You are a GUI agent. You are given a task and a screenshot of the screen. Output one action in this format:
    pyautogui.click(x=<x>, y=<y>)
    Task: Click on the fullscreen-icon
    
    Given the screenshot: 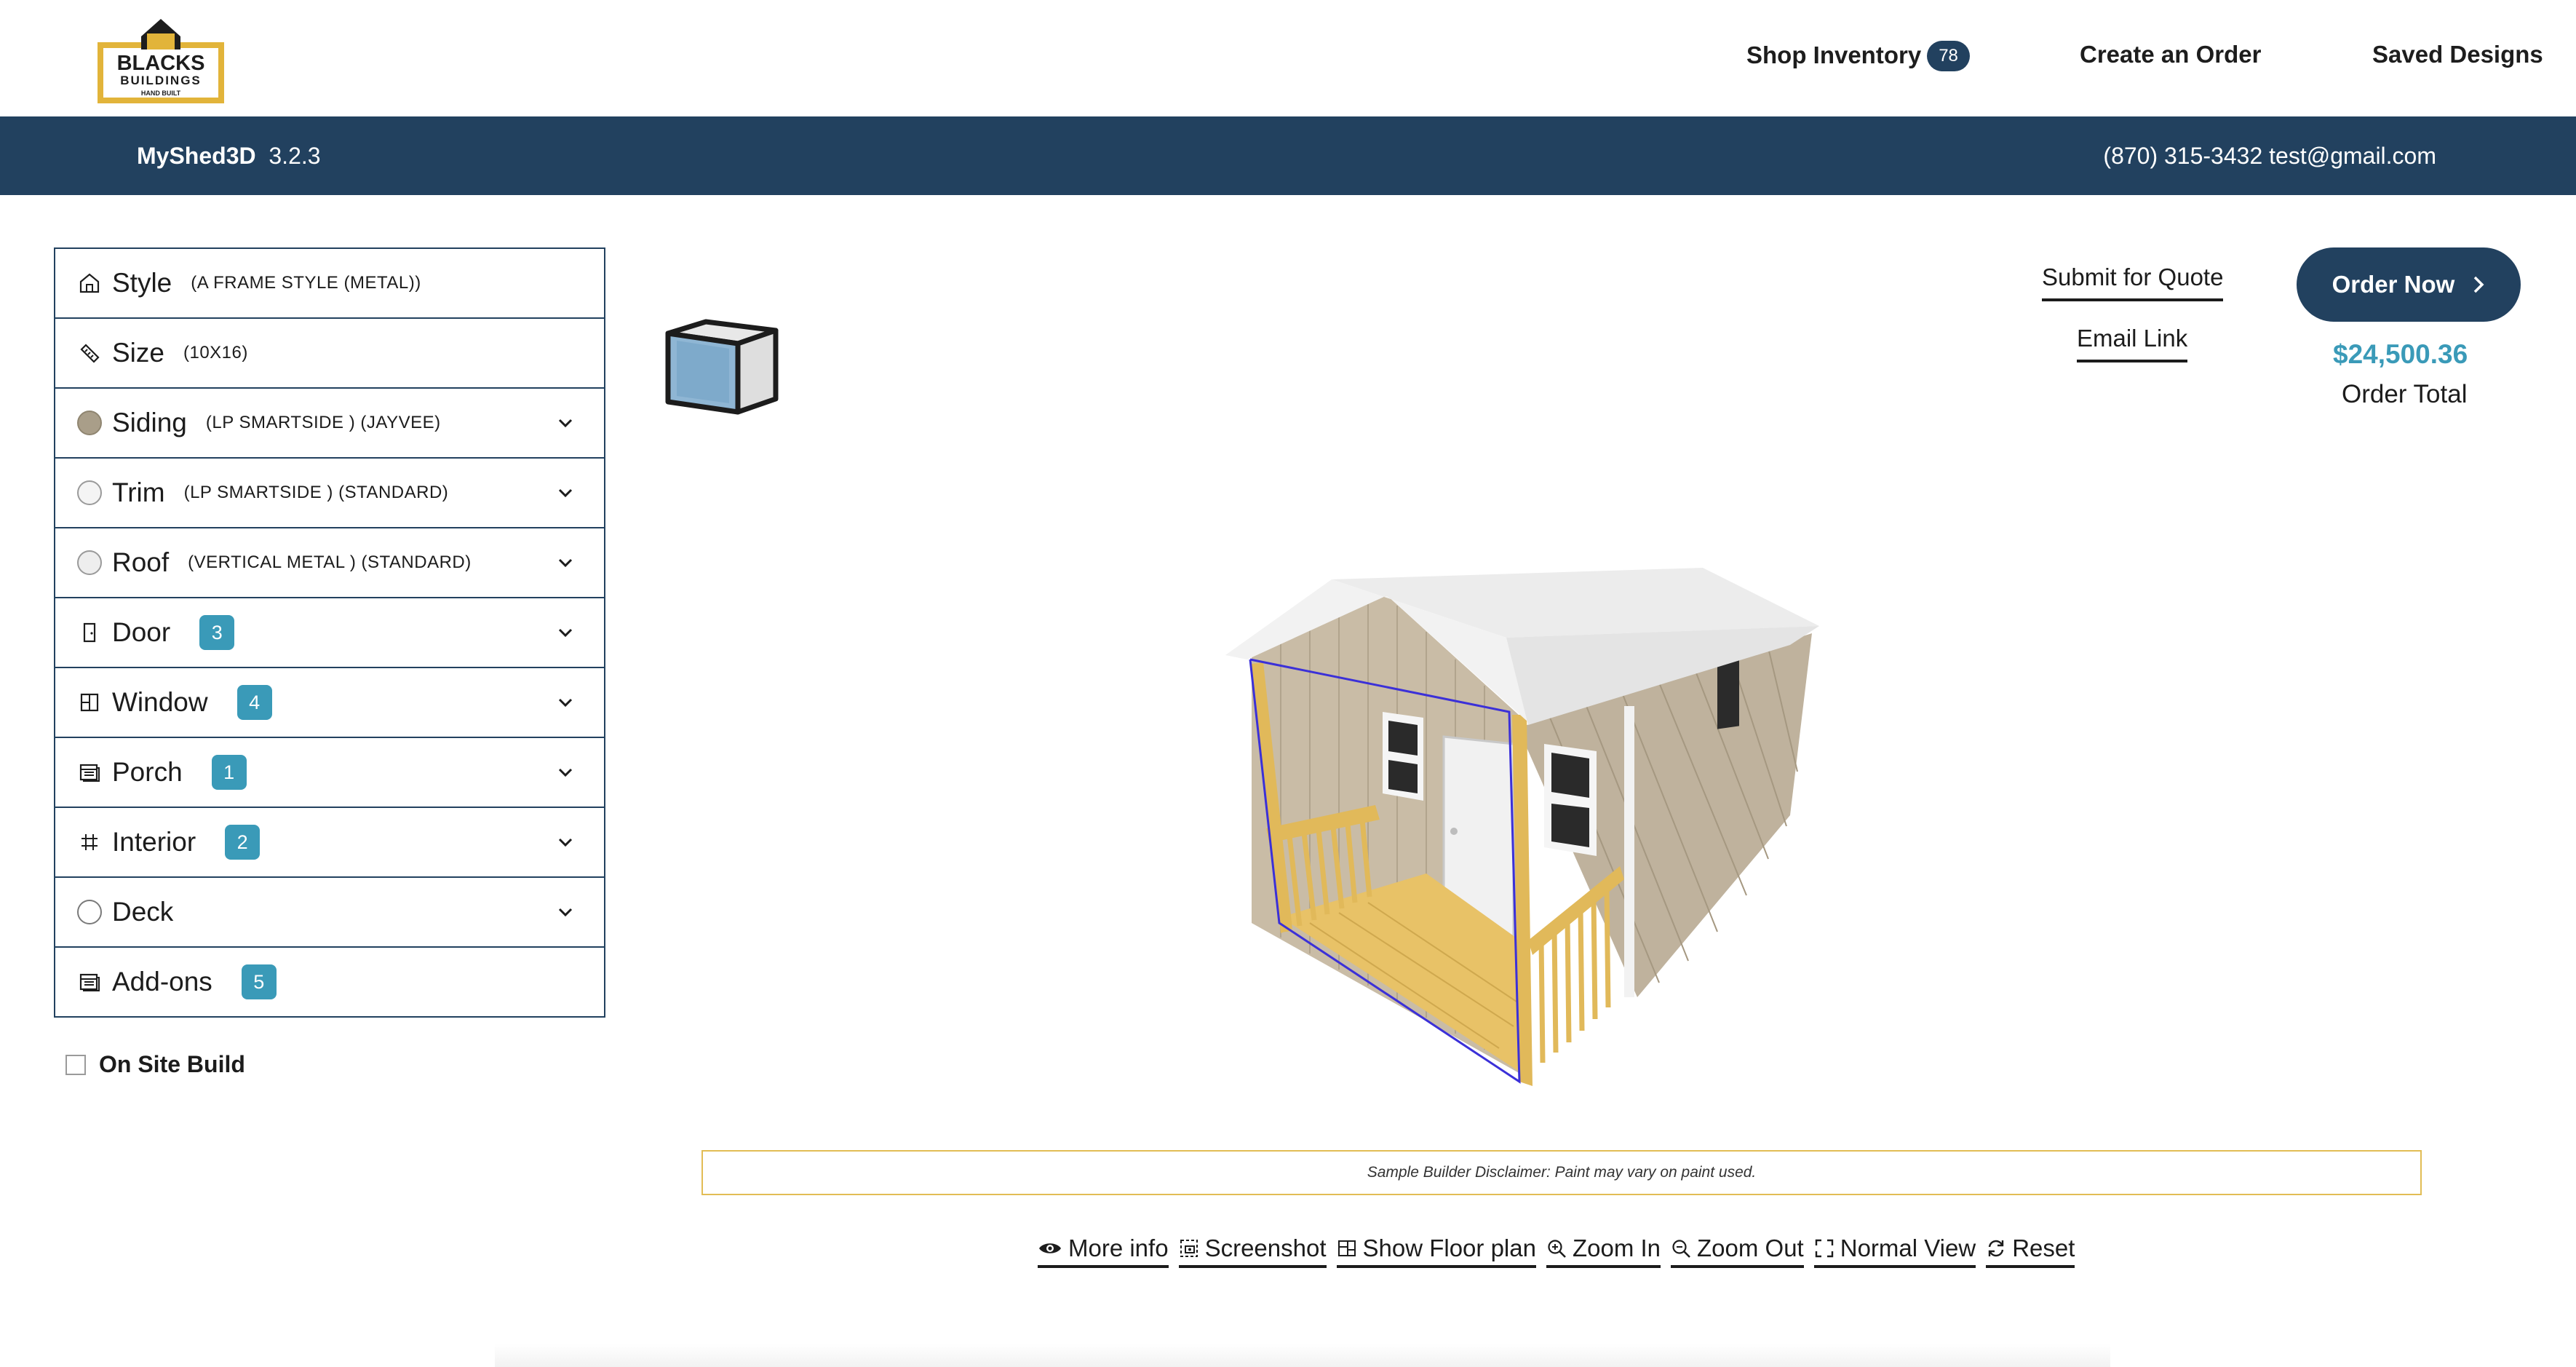 What is the action you would take?
    pyautogui.click(x=1824, y=1248)
    